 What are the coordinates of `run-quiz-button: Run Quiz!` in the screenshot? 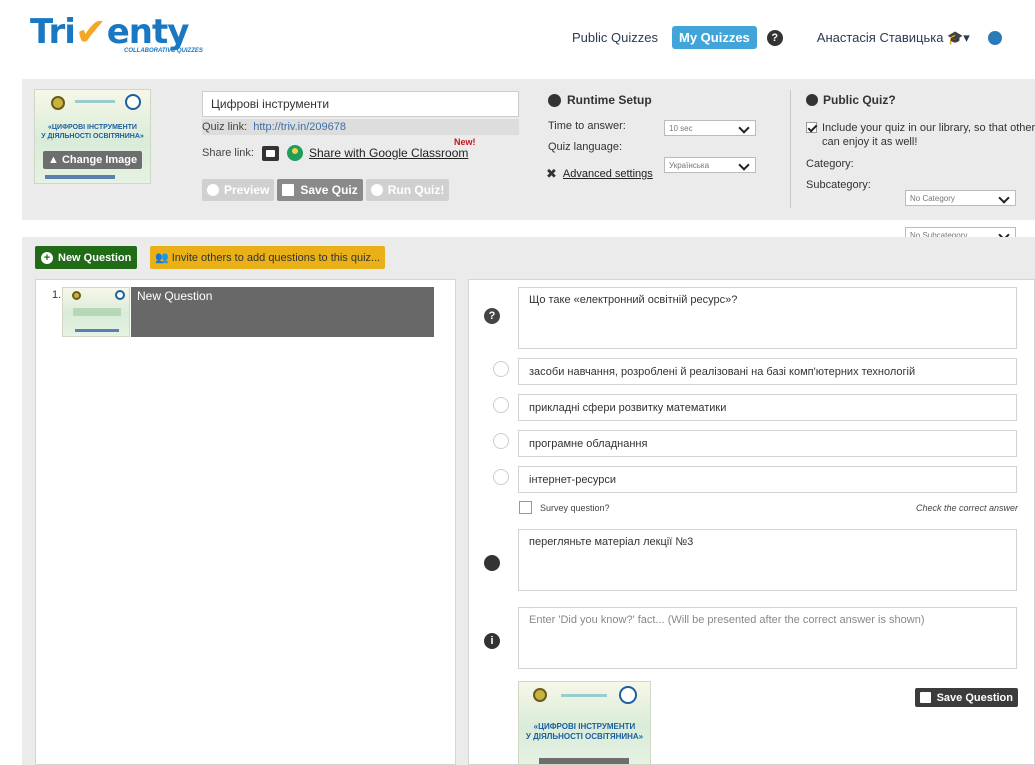 It's located at (407, 190).